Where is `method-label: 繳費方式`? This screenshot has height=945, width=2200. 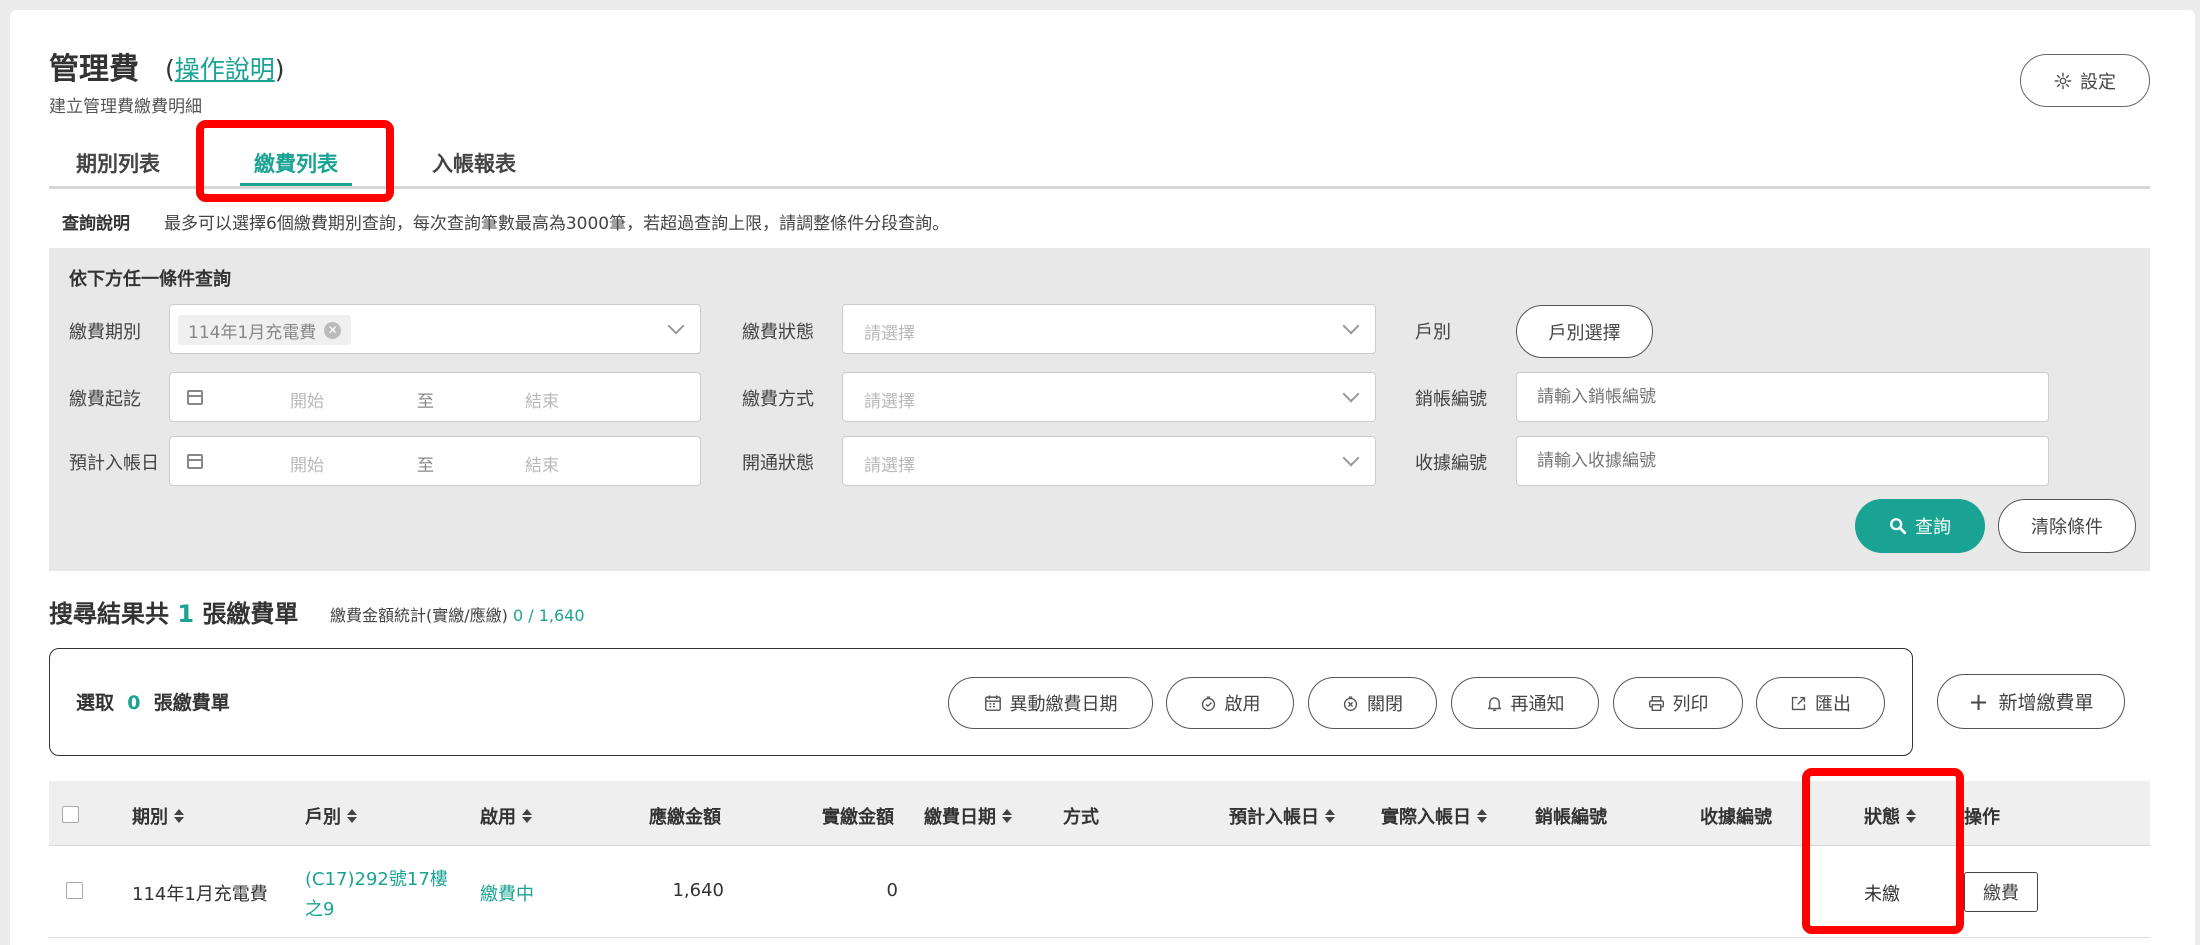
method-label: 繳費方式 is located at coordinates (778, 399).